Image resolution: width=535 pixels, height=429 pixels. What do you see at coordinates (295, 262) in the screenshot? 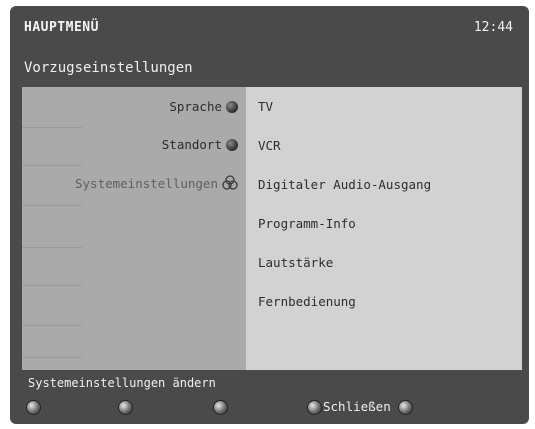
I see `option-volume: Lautstärke` at bounding box center [295, 262].